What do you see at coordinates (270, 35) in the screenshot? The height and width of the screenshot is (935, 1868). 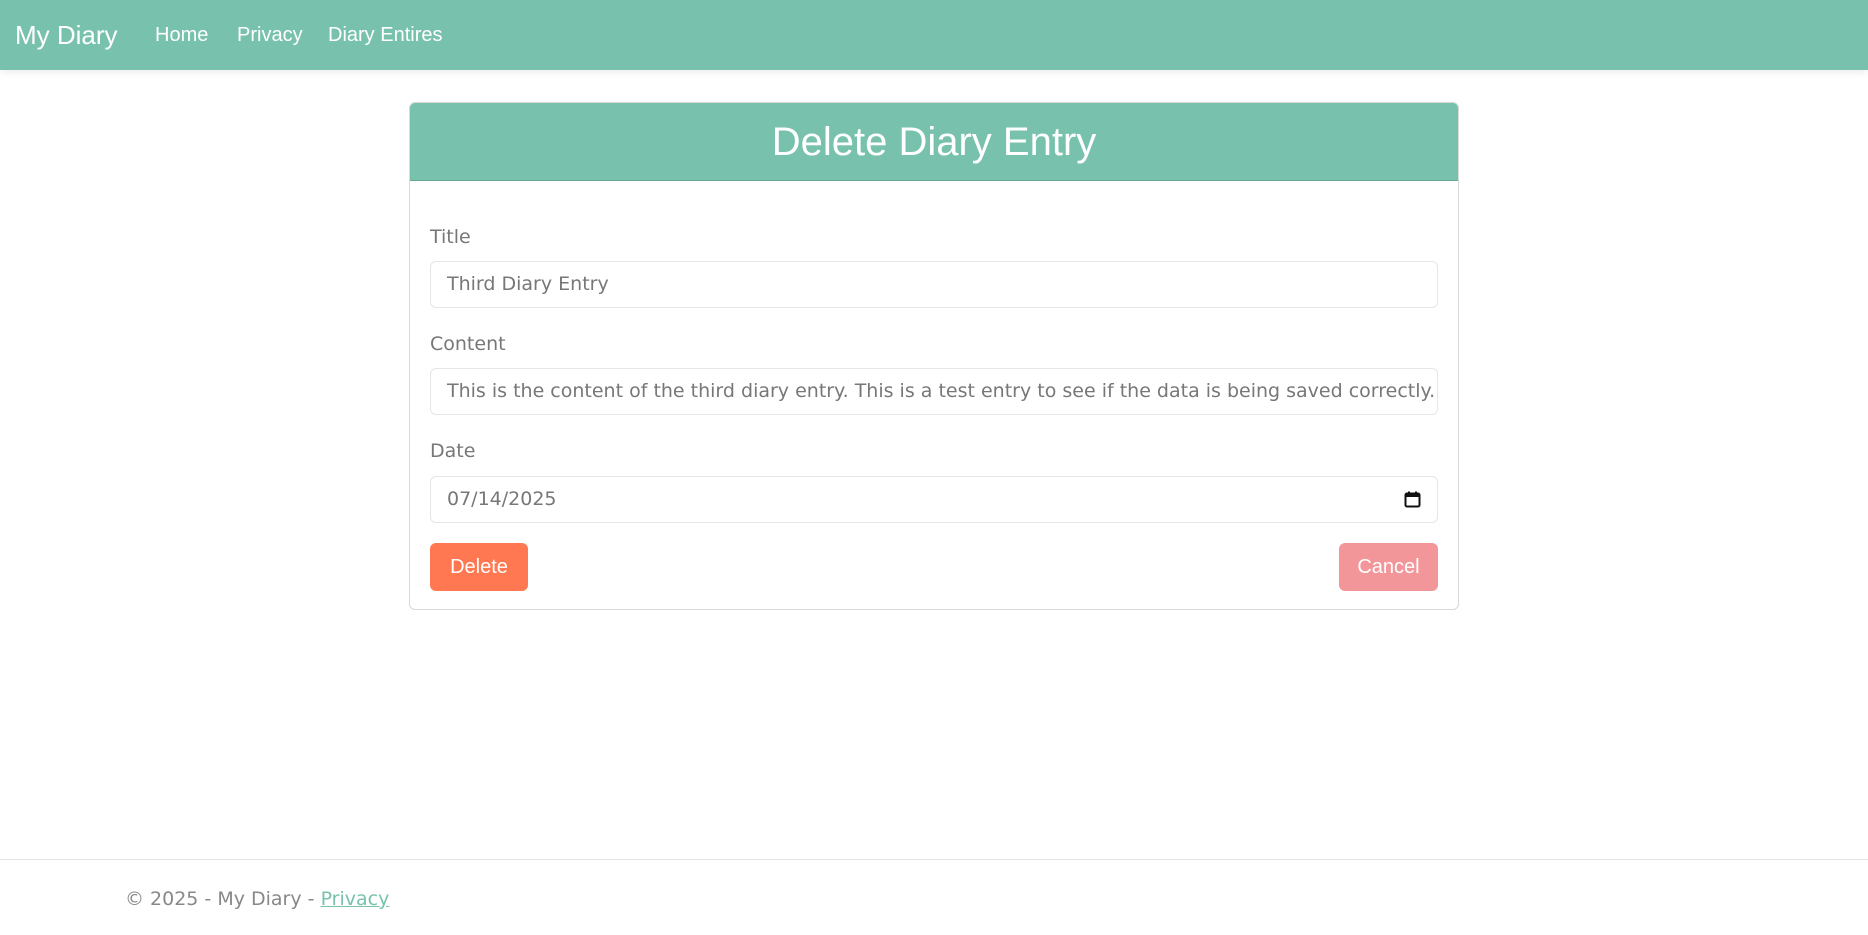 I see `nav-privacy-link: Privacy` at bounding box center [270, 35].